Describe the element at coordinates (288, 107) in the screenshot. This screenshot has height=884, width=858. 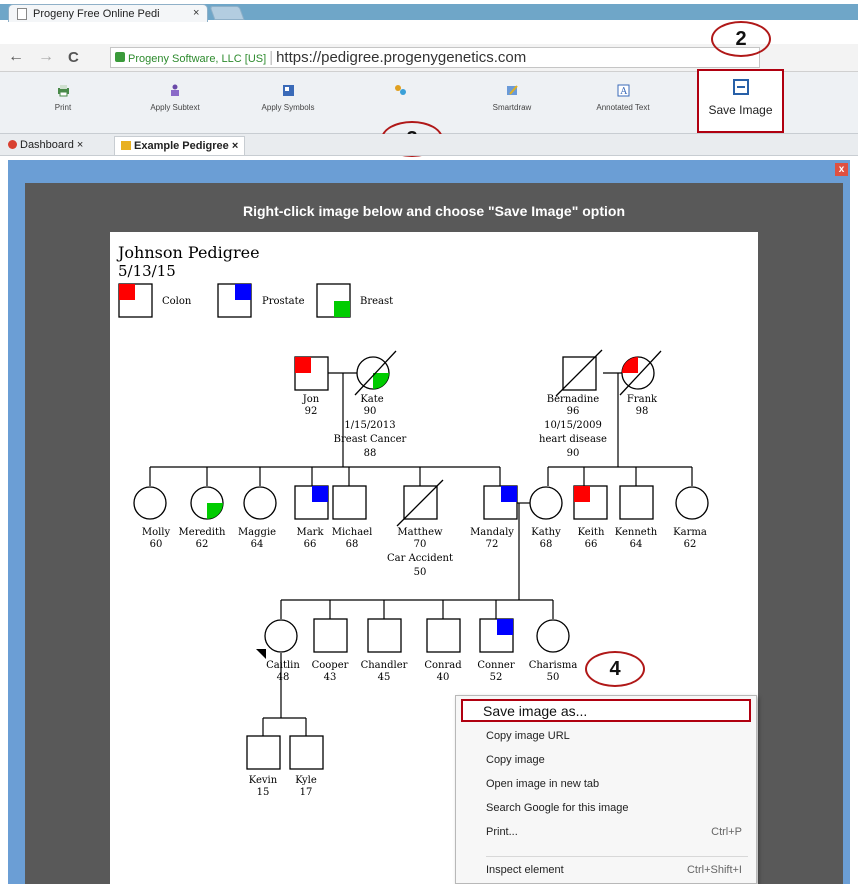
I see `apply-symbols-label: Apply Symbols` at that location.